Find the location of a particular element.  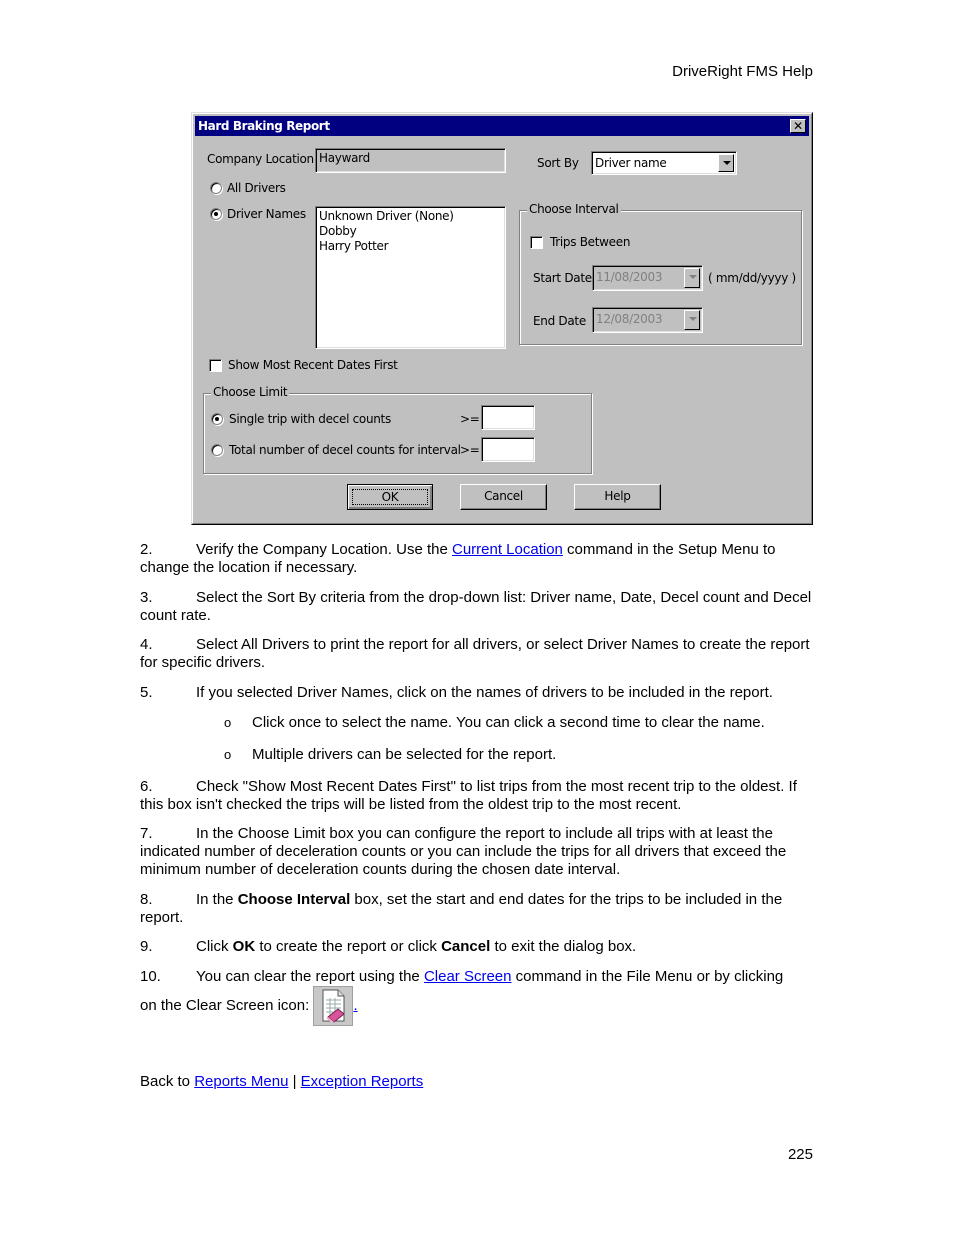

step-text: command in the File Menu or by clicking is located at coordinates (647, 976).